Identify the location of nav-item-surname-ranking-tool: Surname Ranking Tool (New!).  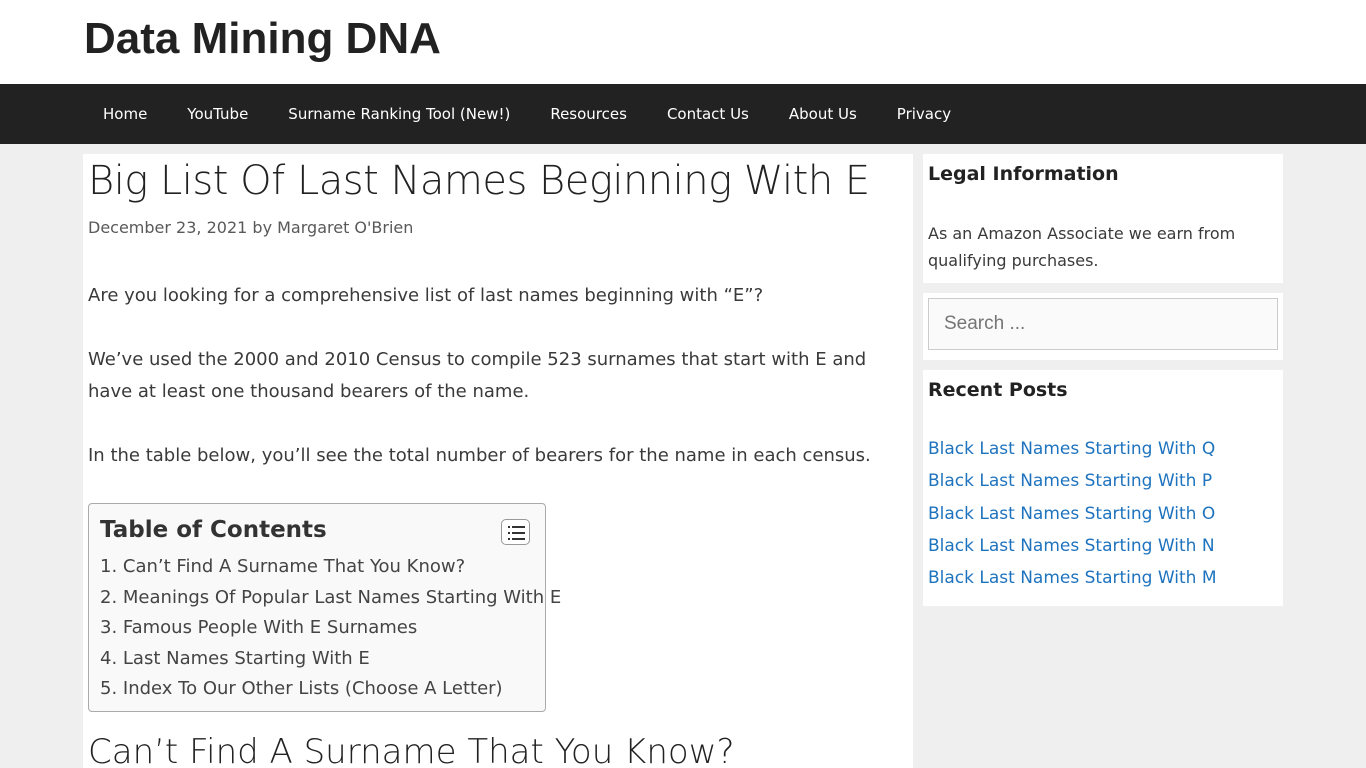
(399, 114).